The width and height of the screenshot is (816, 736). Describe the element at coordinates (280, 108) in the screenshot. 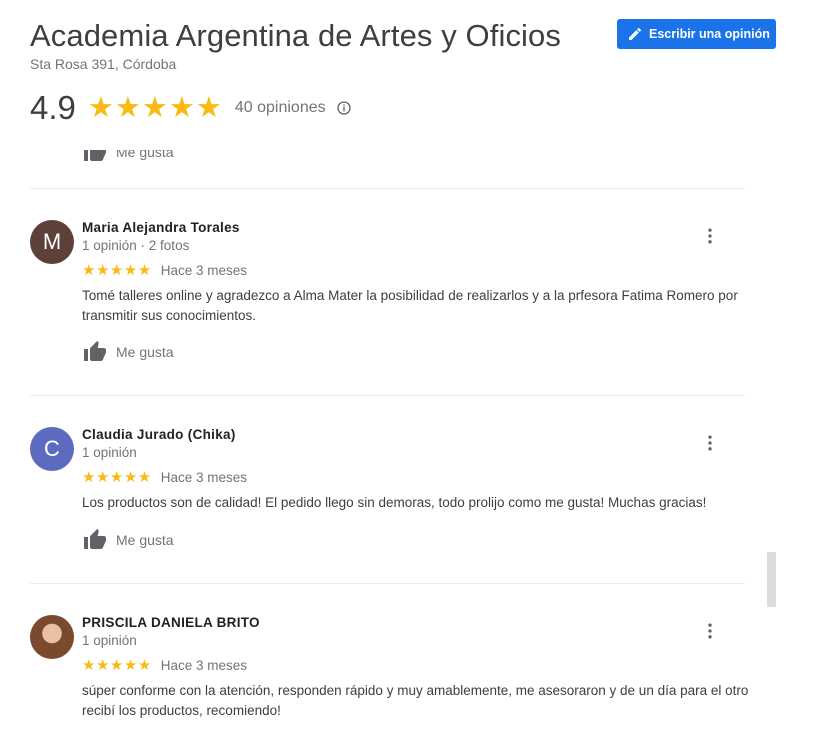

I see `review-count: 40 opiniones` at that location.